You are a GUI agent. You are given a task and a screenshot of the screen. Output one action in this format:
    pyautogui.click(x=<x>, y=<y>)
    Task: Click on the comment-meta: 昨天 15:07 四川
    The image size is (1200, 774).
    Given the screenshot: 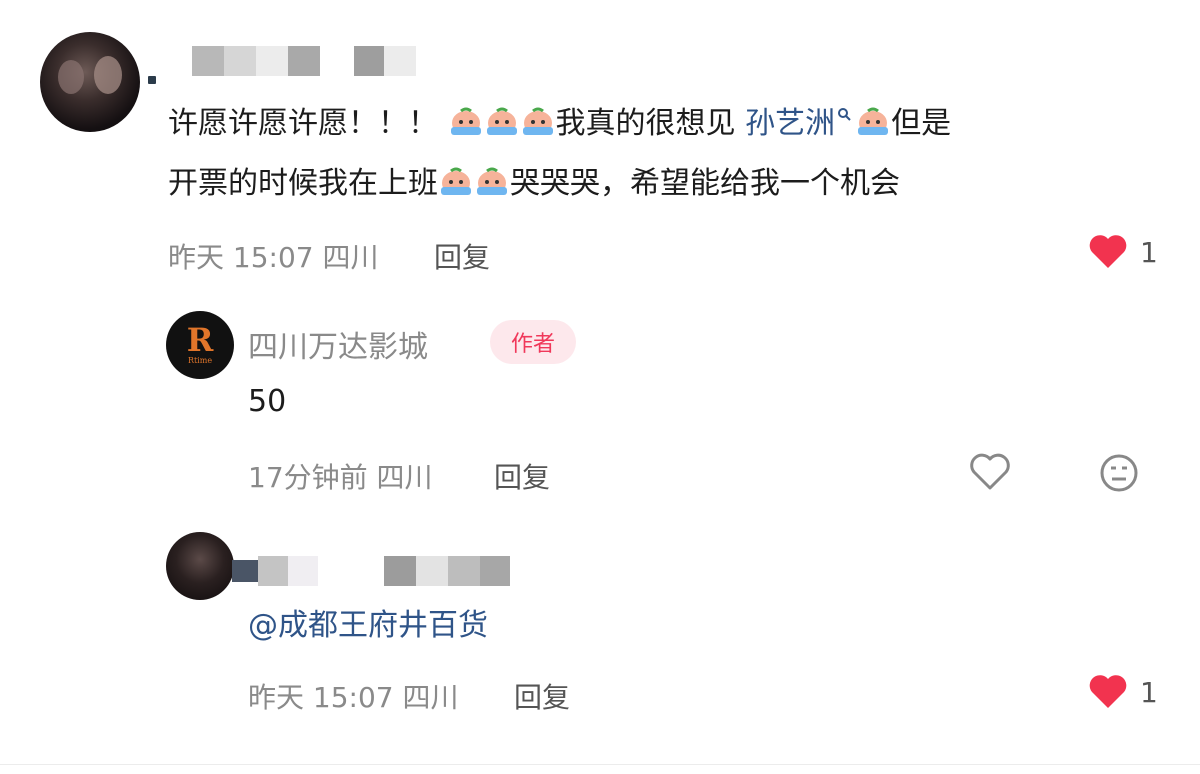 What is the action you would take?
    pyautogui.click(x=273, y=256)
    